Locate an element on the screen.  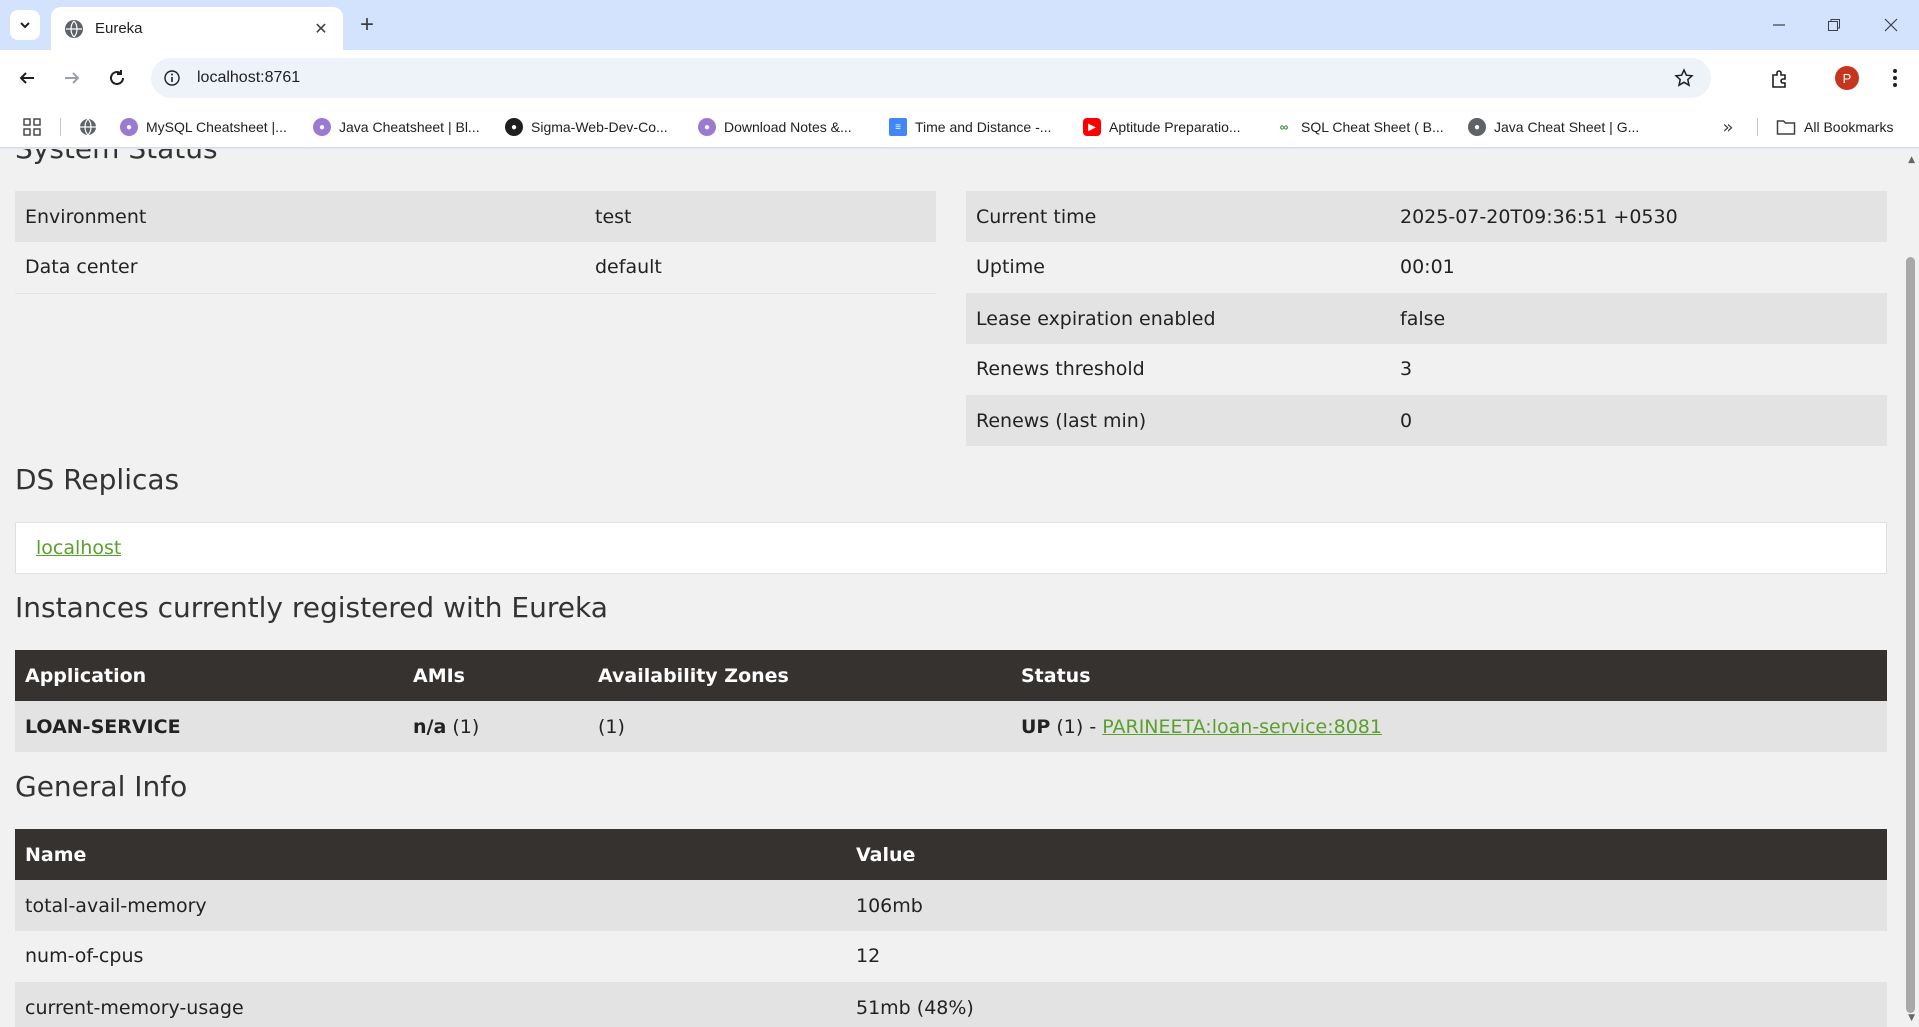
status-value: default is located at coordinates (760, 268).